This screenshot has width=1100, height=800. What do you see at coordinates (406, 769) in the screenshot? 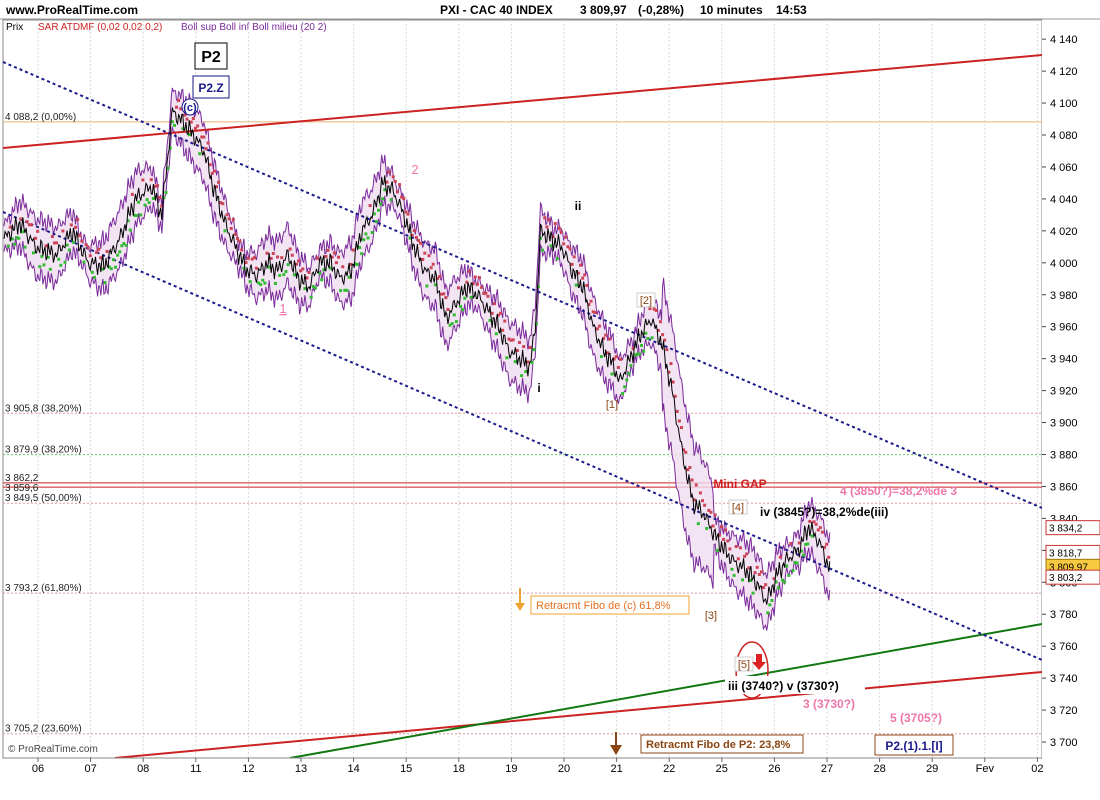
I see `x-tick-label: 15` at bounding box center [406, 769].